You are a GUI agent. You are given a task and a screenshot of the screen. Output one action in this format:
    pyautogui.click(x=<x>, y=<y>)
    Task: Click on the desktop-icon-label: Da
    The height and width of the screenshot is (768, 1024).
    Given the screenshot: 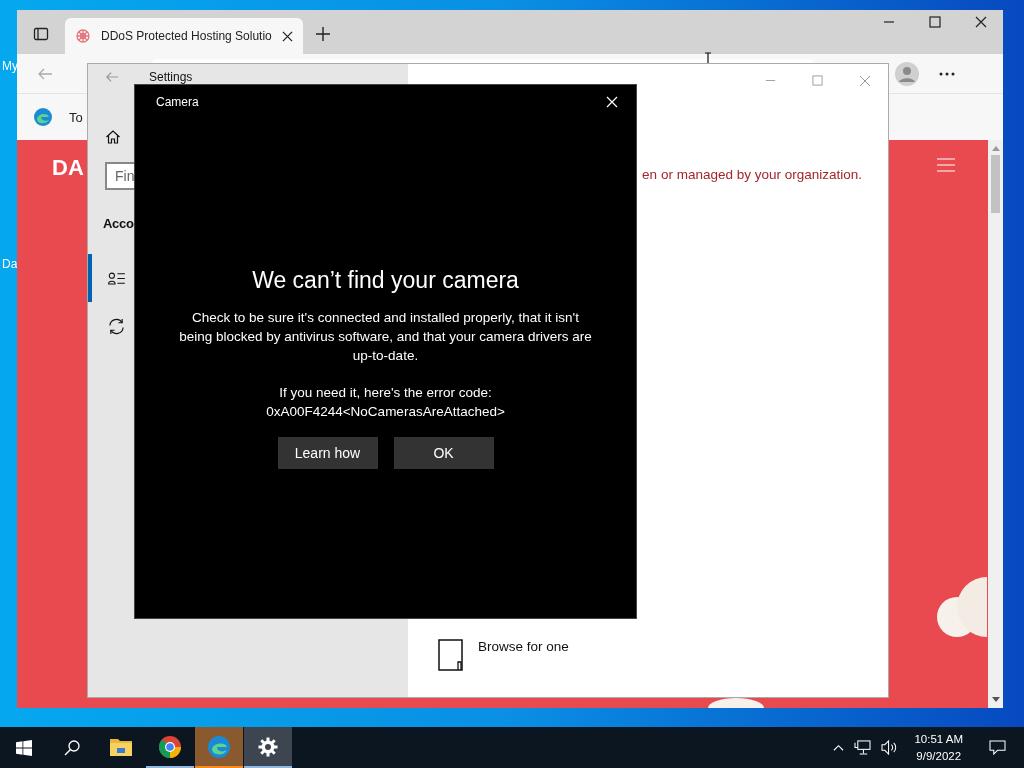 What is the action you would take?
    pyautogui.click(x=10, y=264)
    